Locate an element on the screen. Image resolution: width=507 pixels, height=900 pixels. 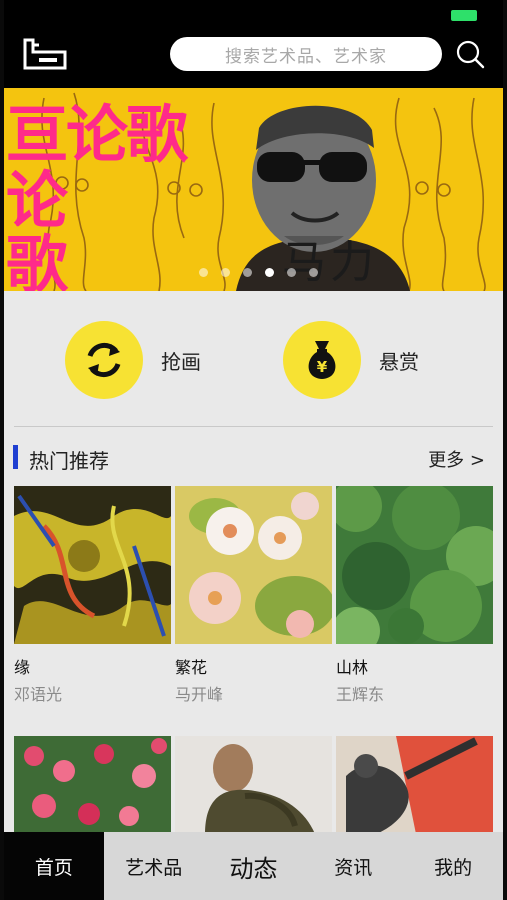
refresh-icon is located at coordinates (104, 360).